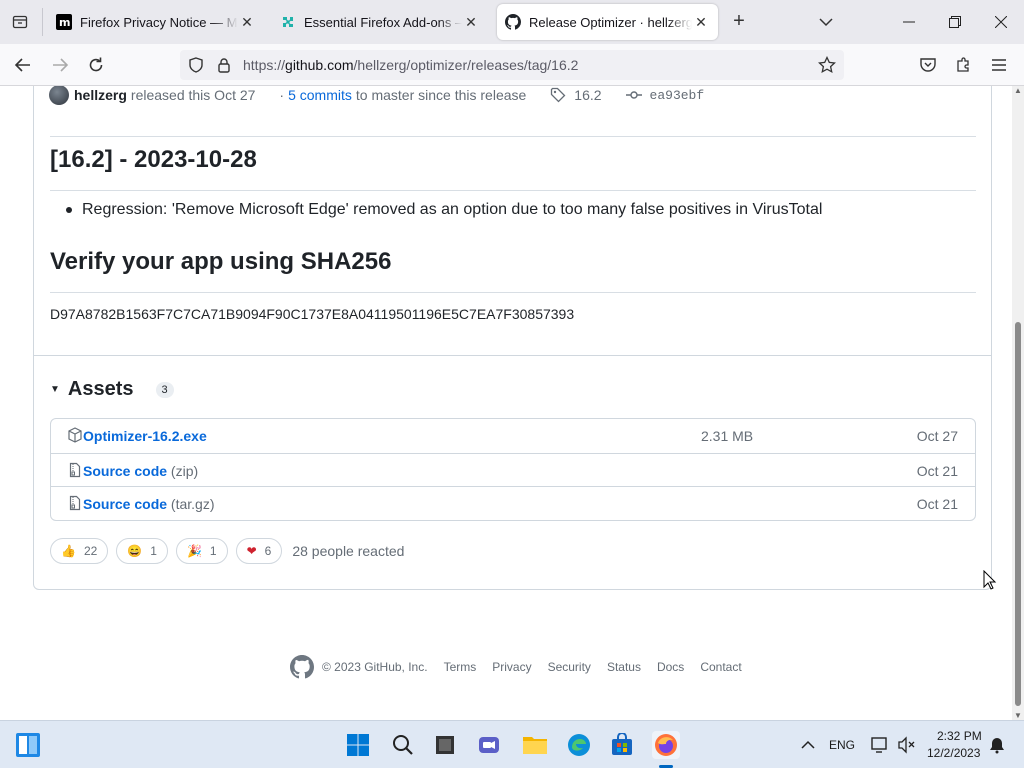  What do you see at coordinates (100, 95) in the screenshot?
I see `author-link: hellzerg` at bounding box center [100, 95].